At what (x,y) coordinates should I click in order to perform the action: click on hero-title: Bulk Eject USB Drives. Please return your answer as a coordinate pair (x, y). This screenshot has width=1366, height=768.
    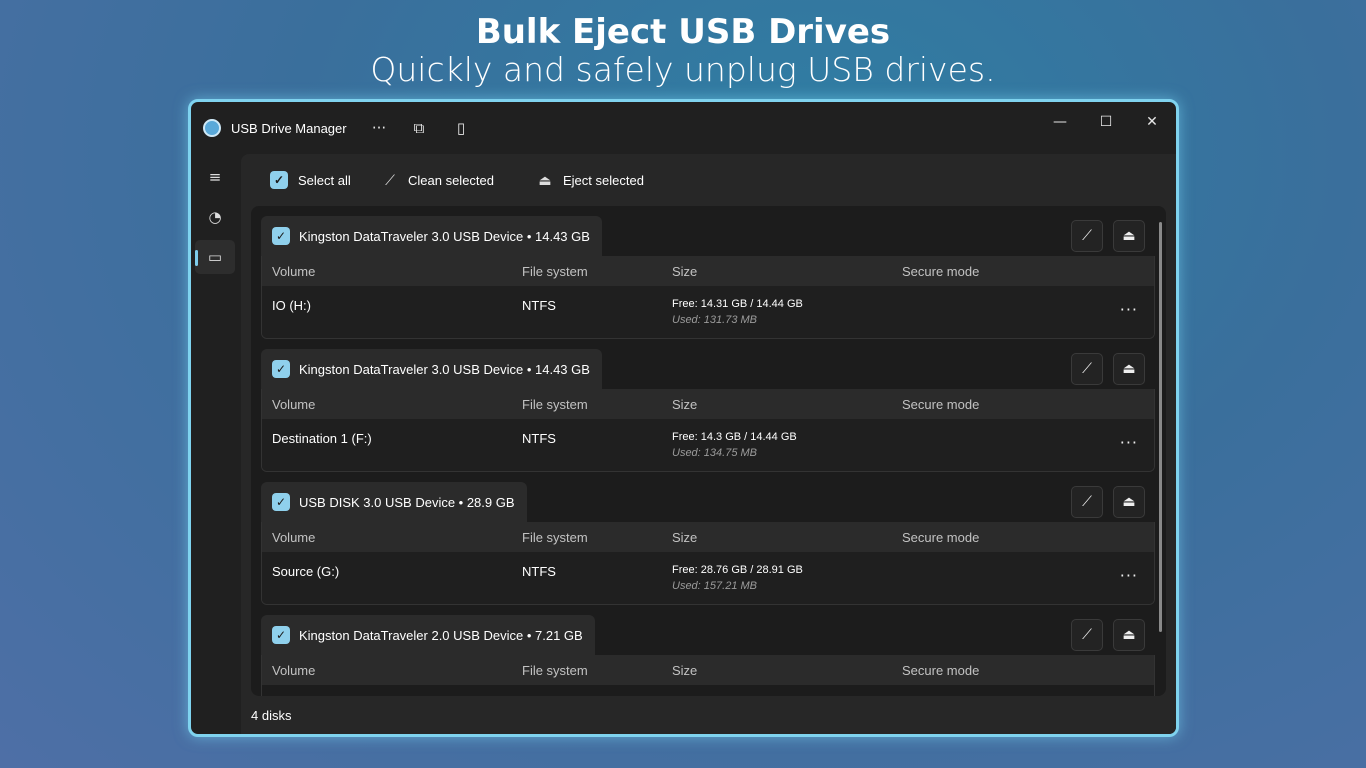
    Looking at the image, I should click on (683, 32).